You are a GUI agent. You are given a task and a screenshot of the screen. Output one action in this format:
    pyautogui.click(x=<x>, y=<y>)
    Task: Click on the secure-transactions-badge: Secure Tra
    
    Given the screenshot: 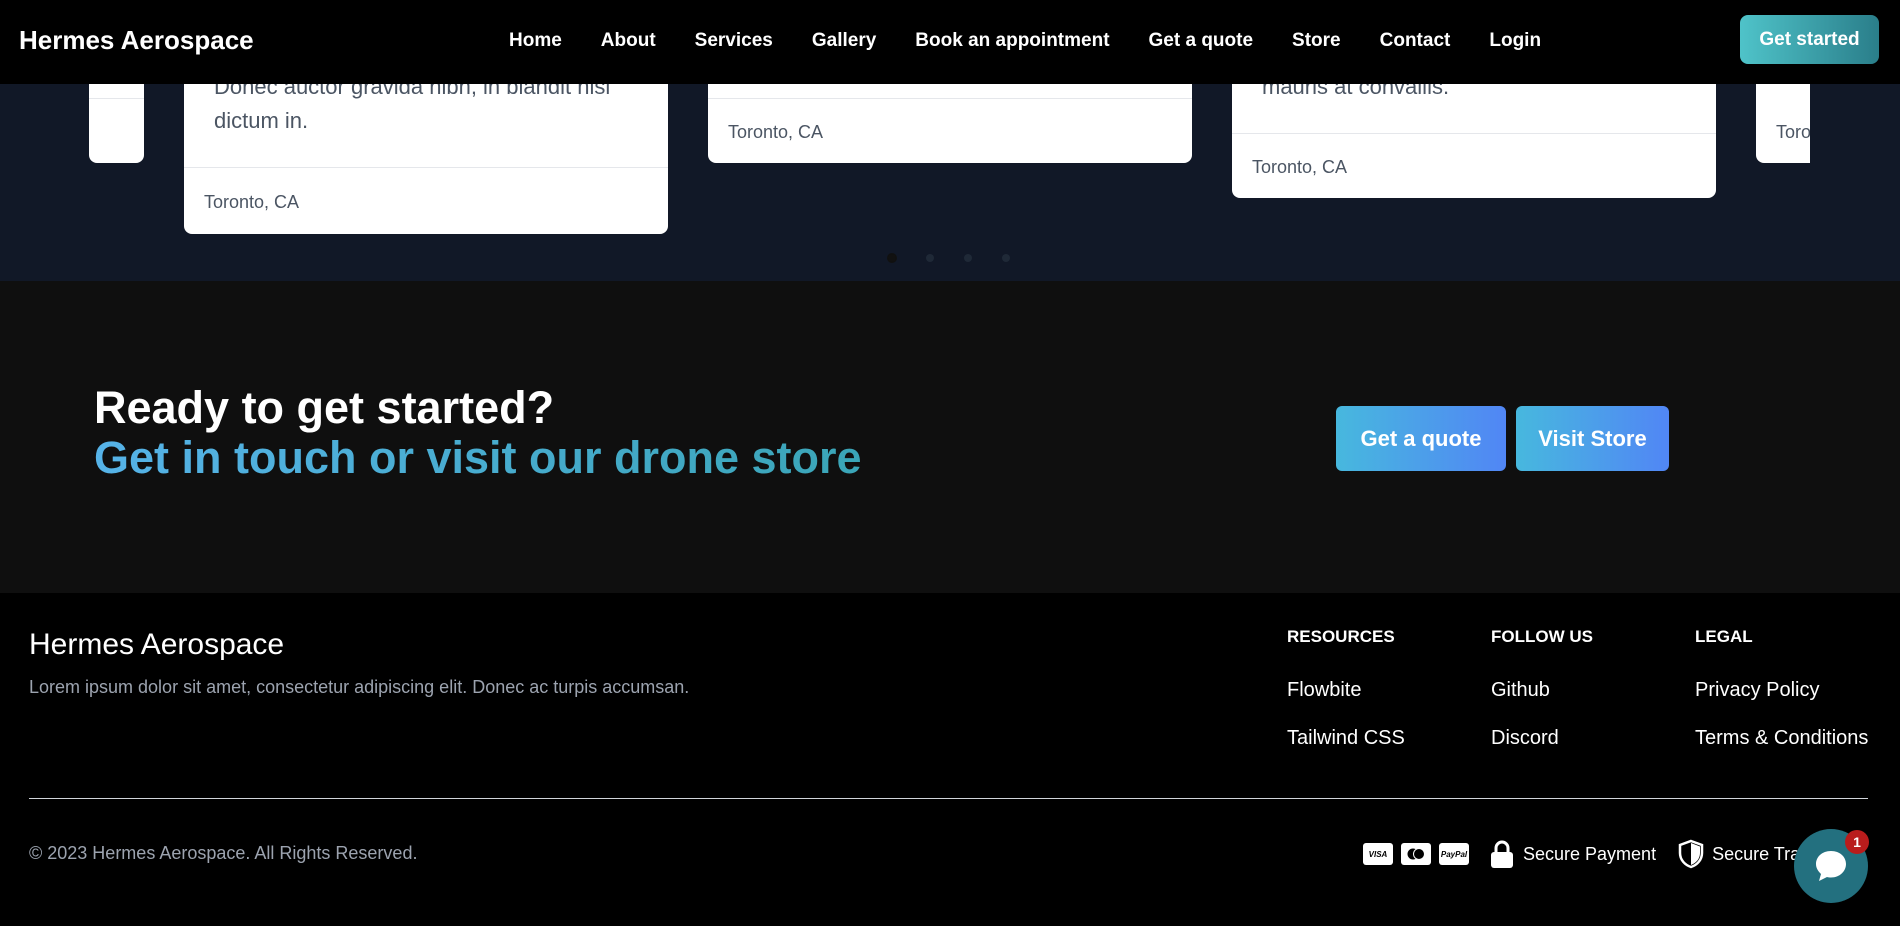 What is the action you would take?
    pyautogui.click(x=1739, y=854)
    